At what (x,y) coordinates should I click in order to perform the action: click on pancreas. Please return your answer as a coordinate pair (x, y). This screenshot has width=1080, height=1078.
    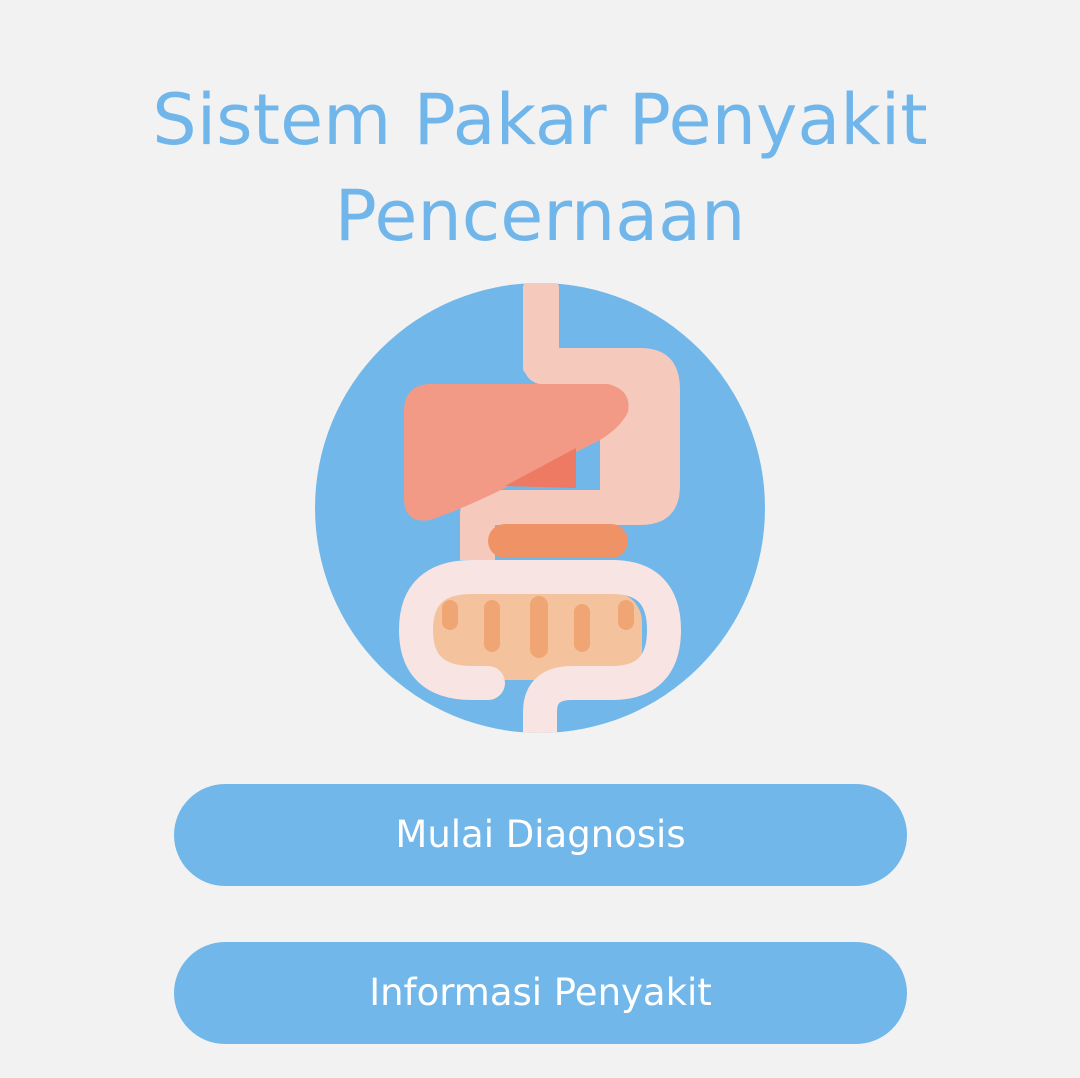
    Looking at the image, I should click on (558, 541).